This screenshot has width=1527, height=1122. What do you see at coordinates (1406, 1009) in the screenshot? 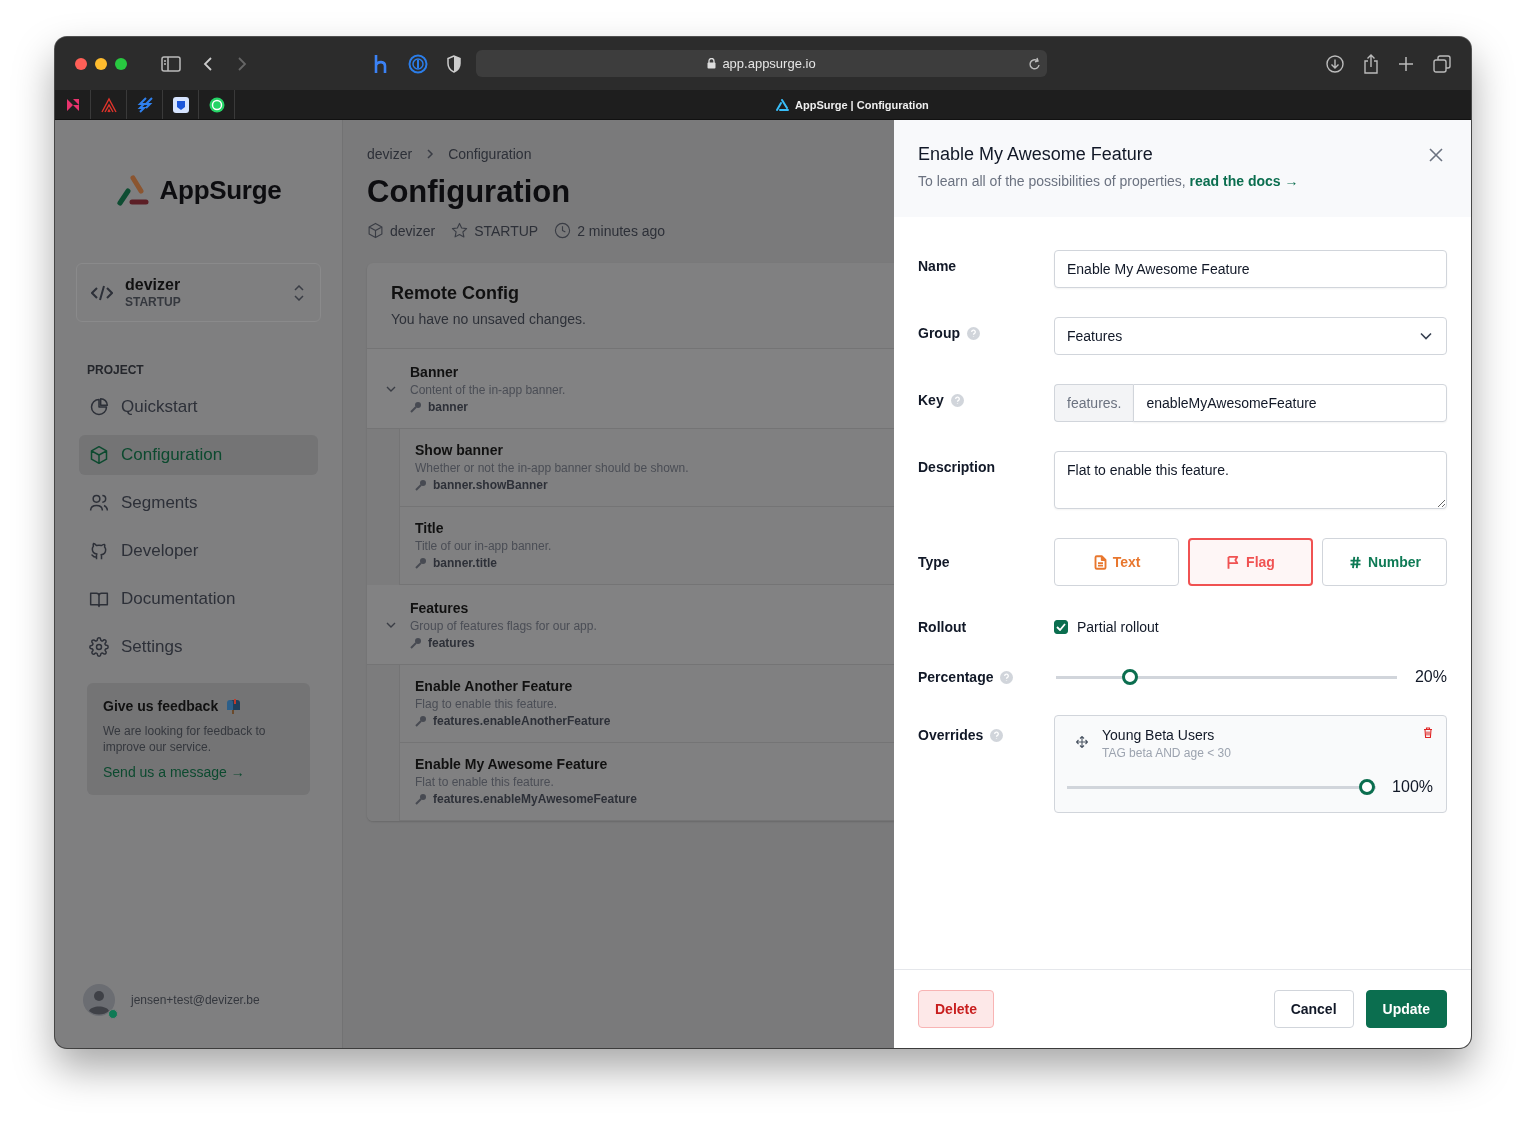
I see `update-button: Update` at bounding box center [1406, 1009].